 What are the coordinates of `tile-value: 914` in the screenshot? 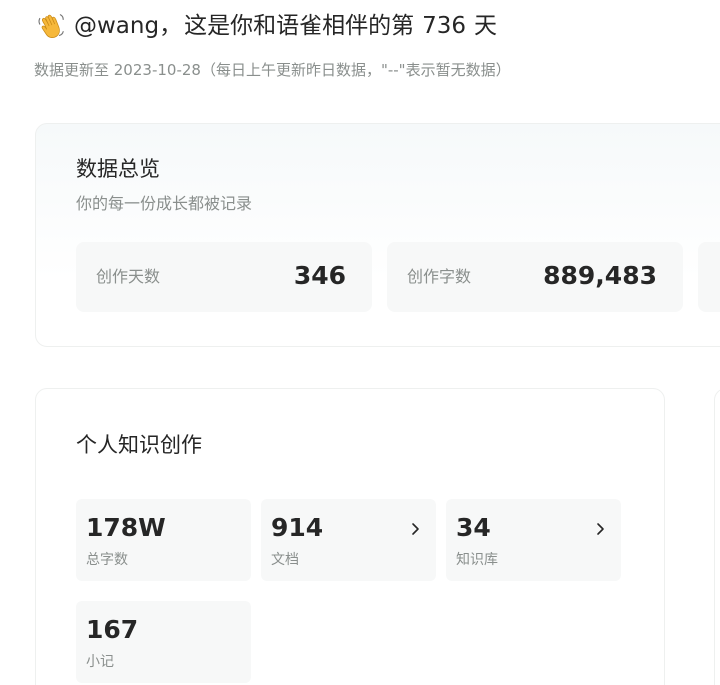 It's located at (297, 527).